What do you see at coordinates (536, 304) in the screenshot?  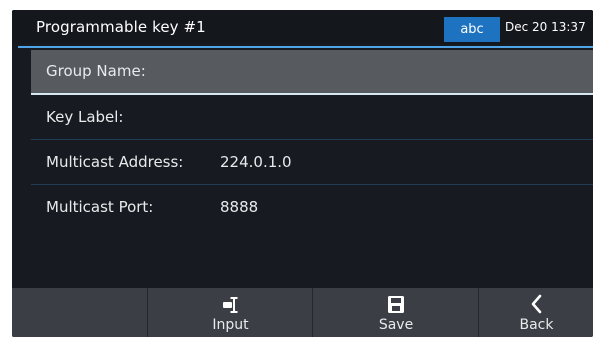 I see `chevron-left-icon` at bounding box center [536, 304].